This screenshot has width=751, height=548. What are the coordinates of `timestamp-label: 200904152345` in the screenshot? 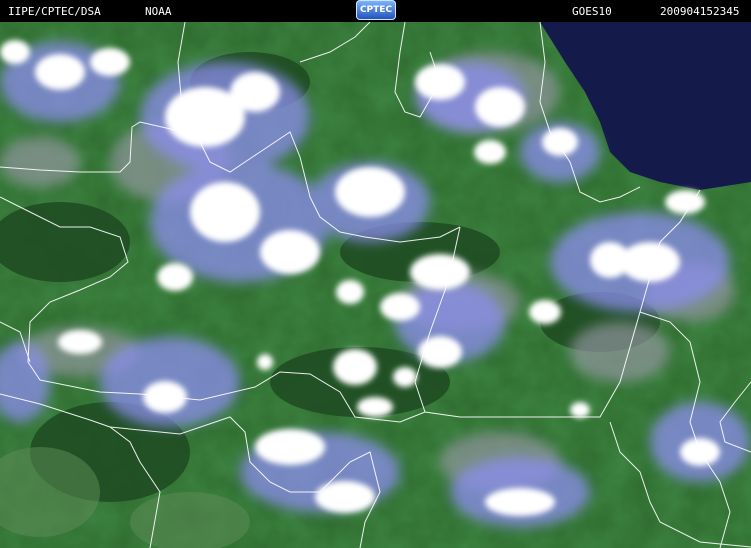 It's located at (700, 11).